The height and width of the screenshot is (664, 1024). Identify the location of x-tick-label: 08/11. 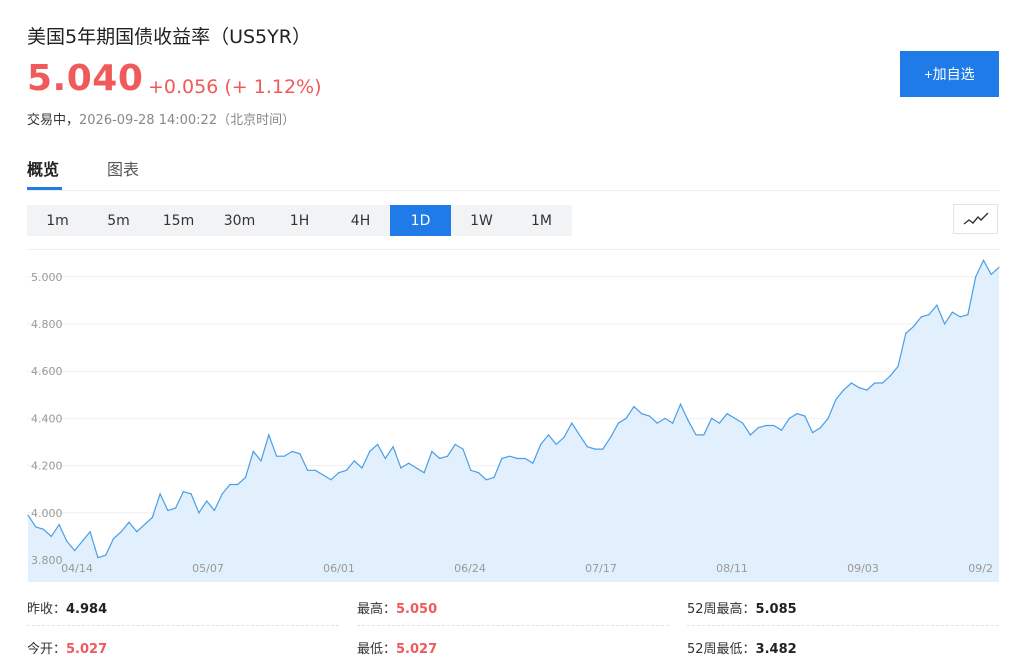
(732, 568).